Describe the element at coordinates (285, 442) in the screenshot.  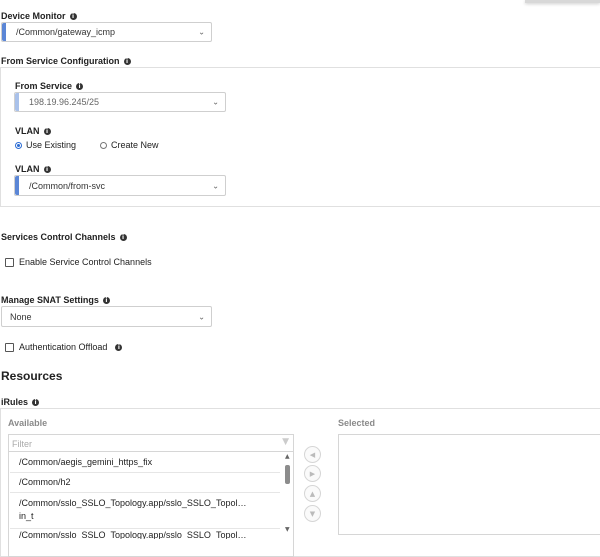
I see `filter-icon: ▼` at that location.